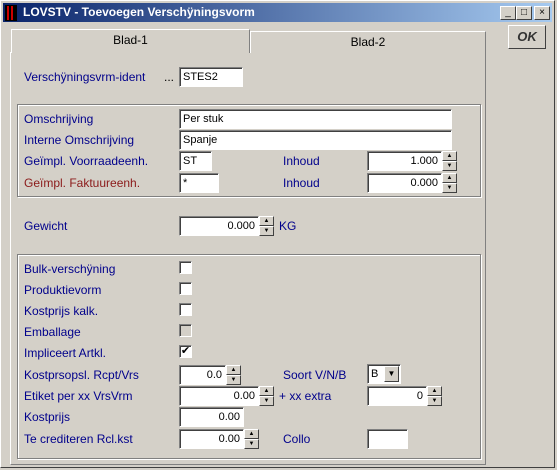 The width and height of the screenshot is (557, 470). What do you see at coordinates (305, 396) in the screenshot?
I see `extra-label: + xx extra` at bounding box center [305, 396].